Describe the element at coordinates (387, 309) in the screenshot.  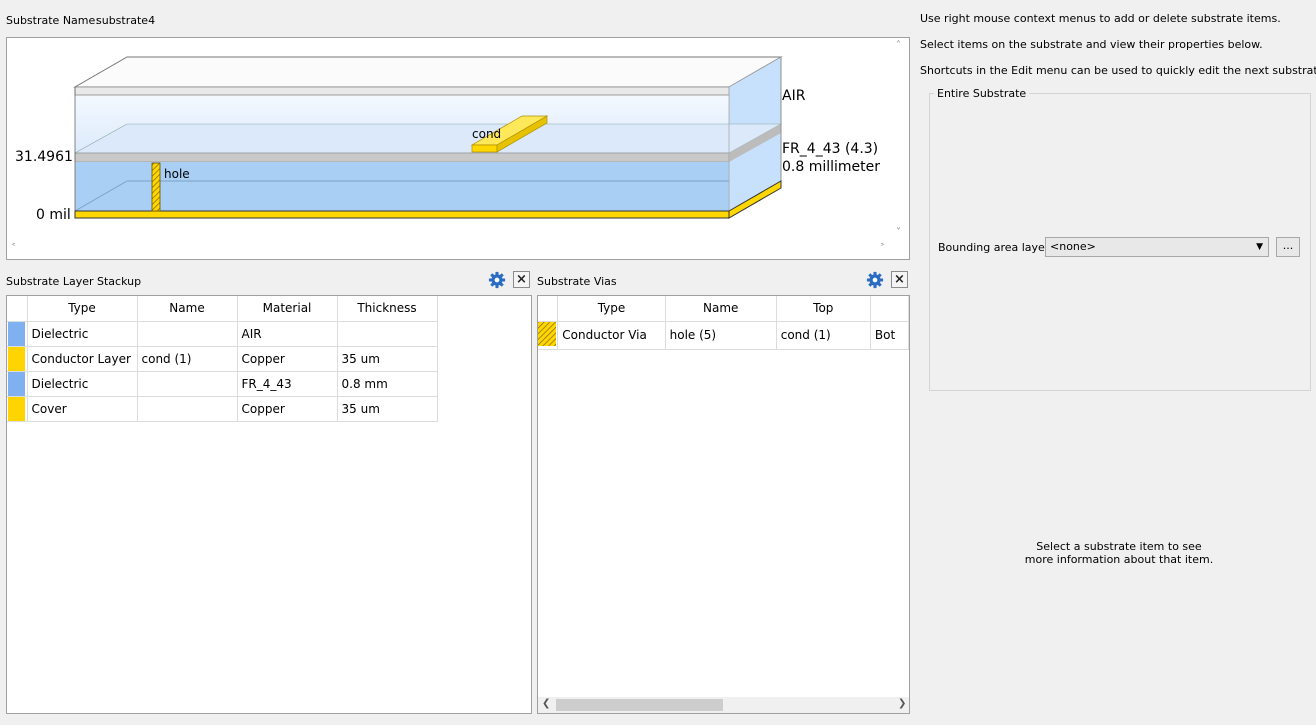
I see `stackup-col-thickness: Thickness` at that location.